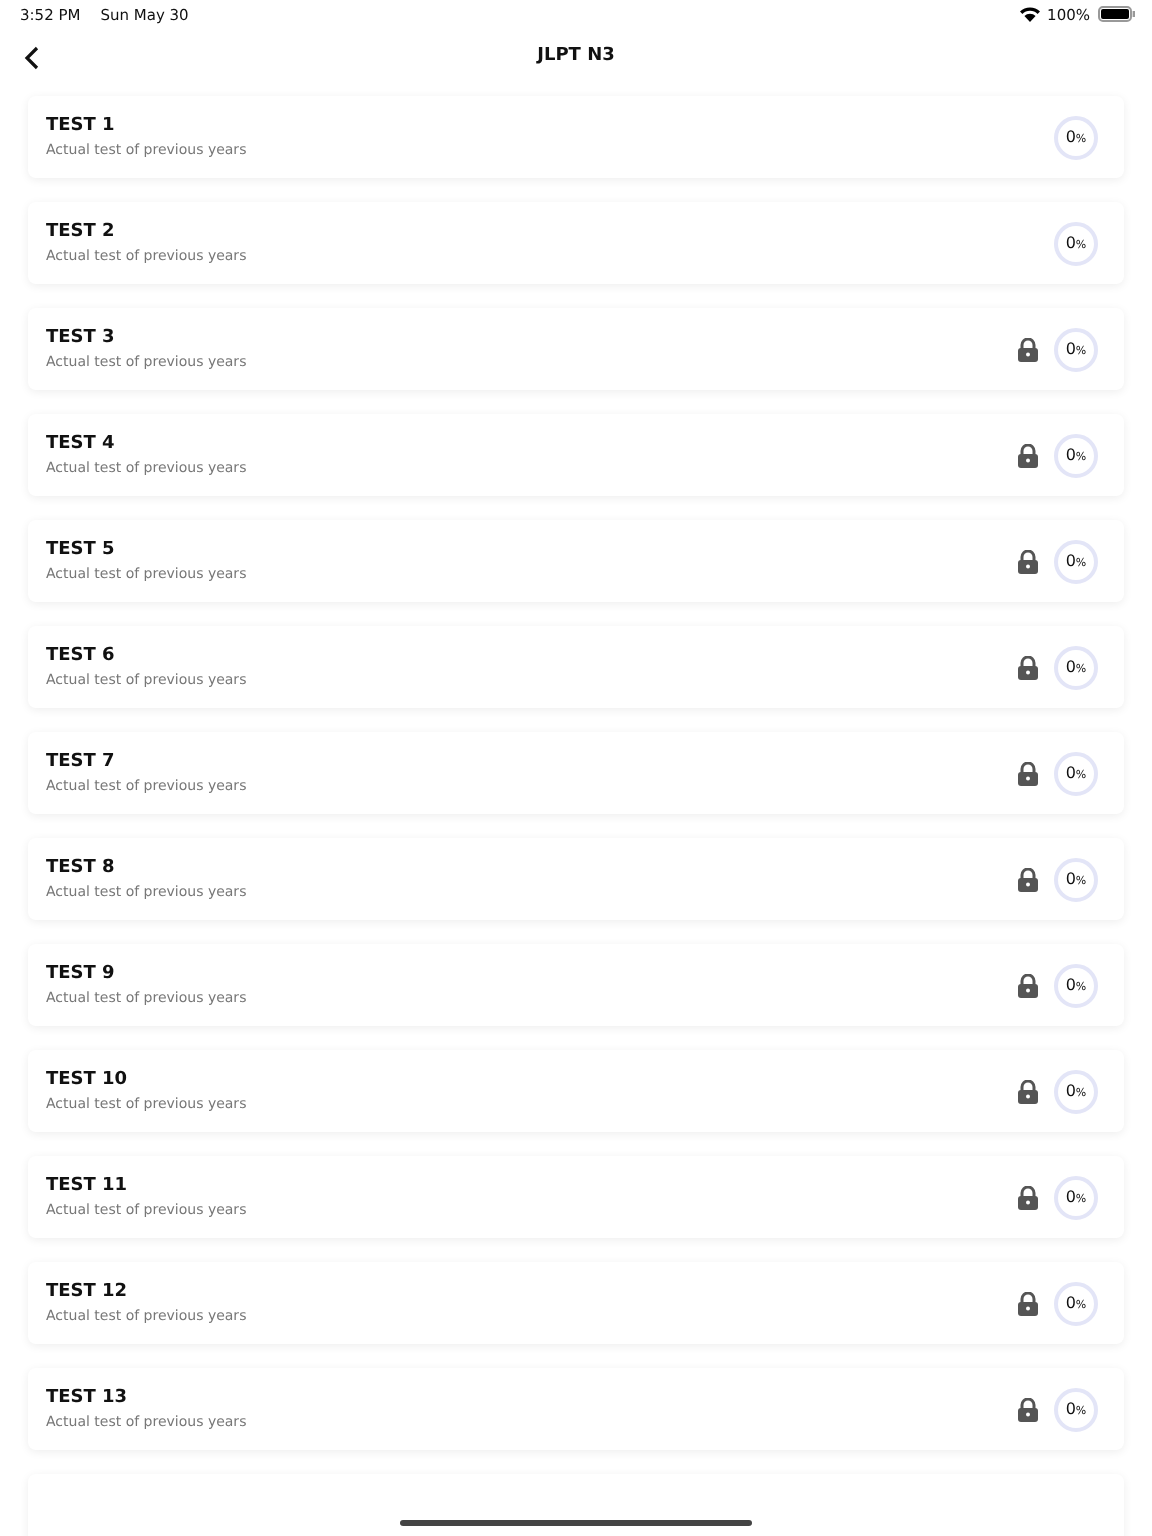  Describe the element at coordinates (81, 232) in the screenshot. I see `test-title: TEST 2` at that location.